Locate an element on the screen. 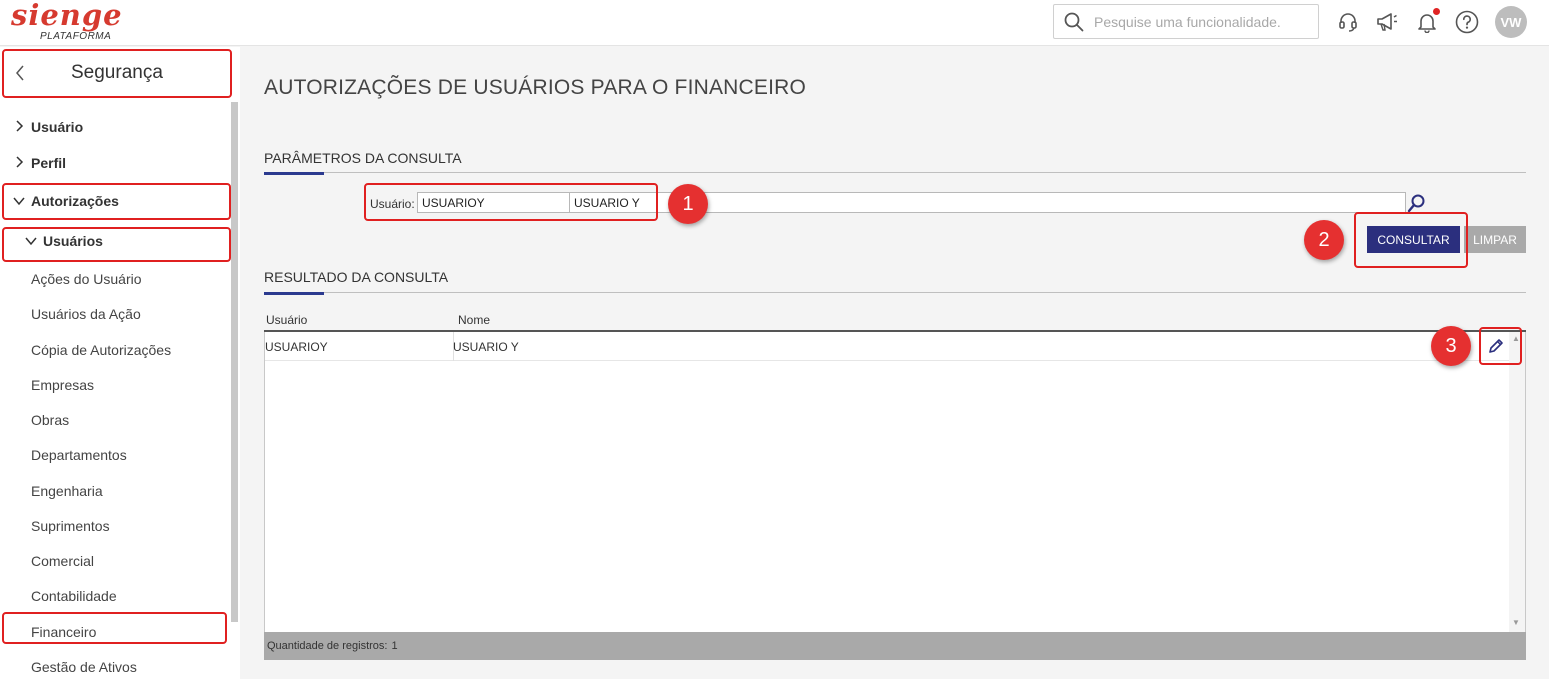  annotation-box-autorizacoes is located at coordinates (116, 201).